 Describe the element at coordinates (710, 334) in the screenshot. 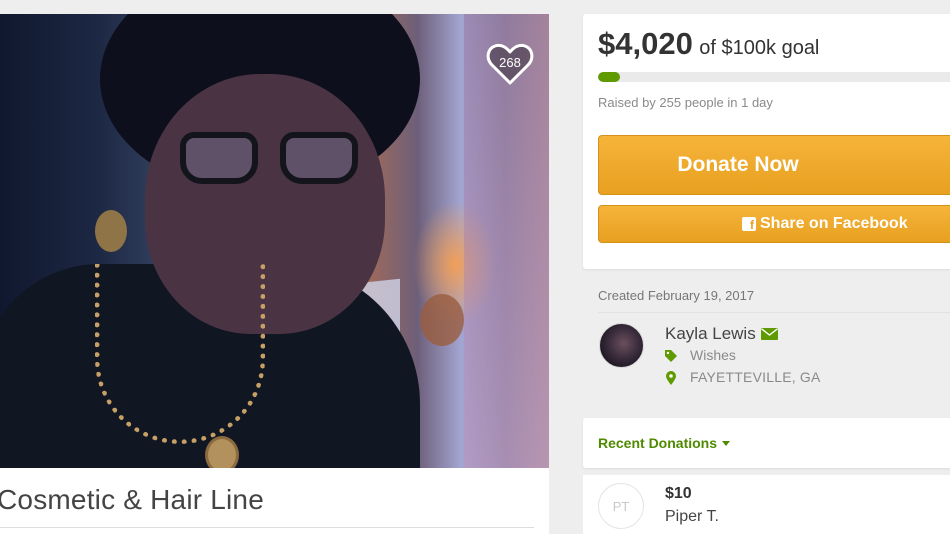

I see `organizer-name: Kayla Lewis` at that location.